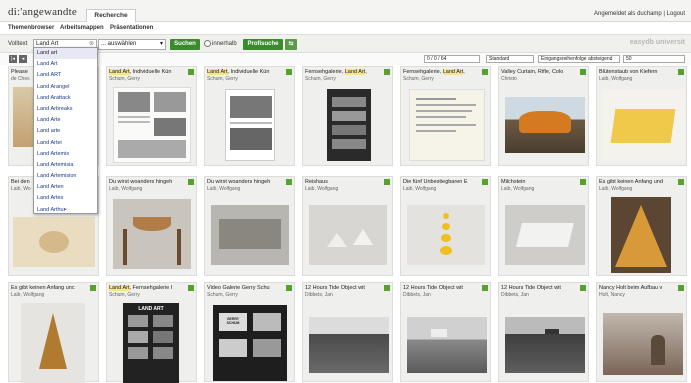  I want to click on suggestion-item: Land art, so click(65, 54).